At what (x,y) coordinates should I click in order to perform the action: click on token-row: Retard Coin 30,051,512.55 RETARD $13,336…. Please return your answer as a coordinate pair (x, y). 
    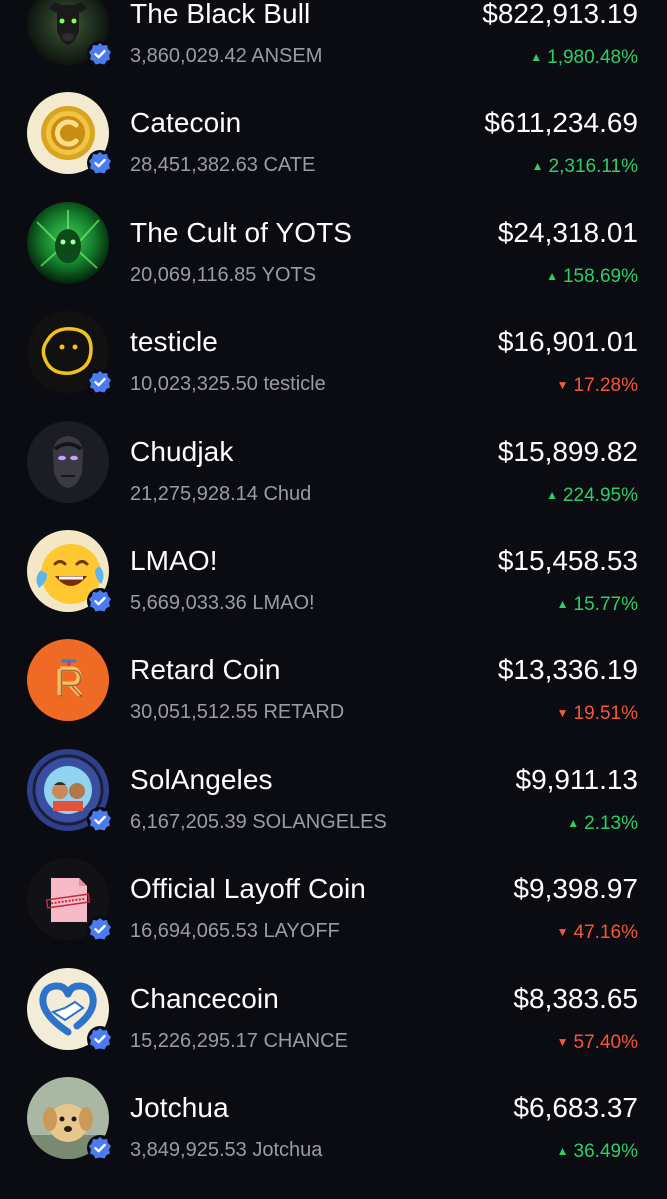
    Looking at the image, I should click on (333, 670).